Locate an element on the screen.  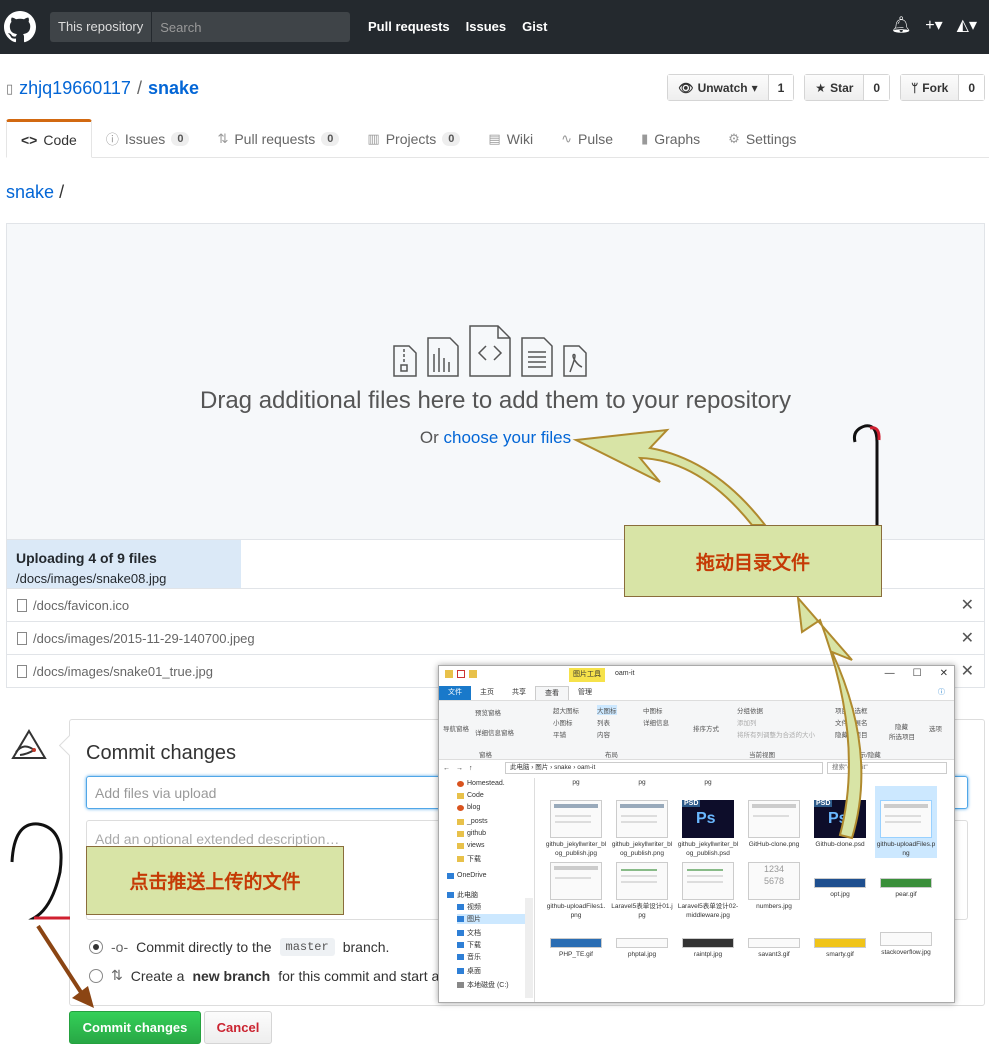
ribbon-l-icons: 大图标 is located at coordinates (607, 710).